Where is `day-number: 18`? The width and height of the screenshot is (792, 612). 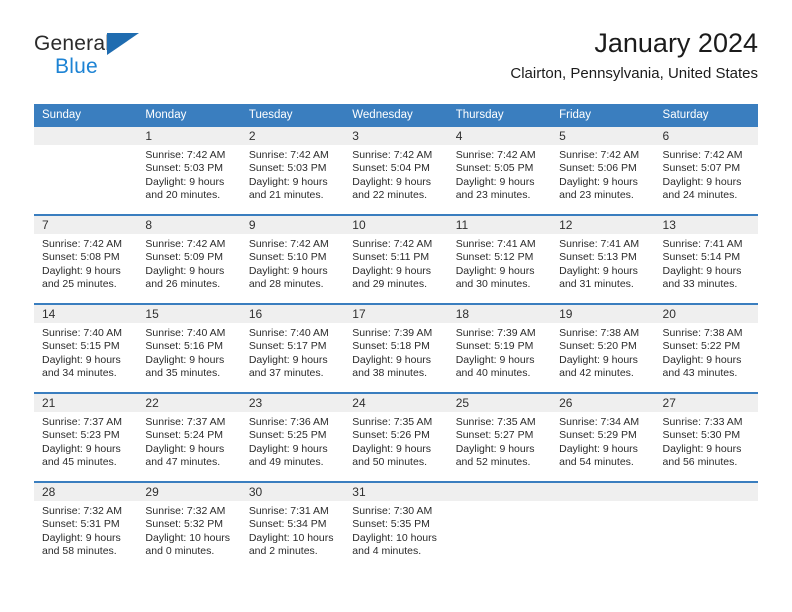
day-number: 18 is located at coordinates (499, 314).